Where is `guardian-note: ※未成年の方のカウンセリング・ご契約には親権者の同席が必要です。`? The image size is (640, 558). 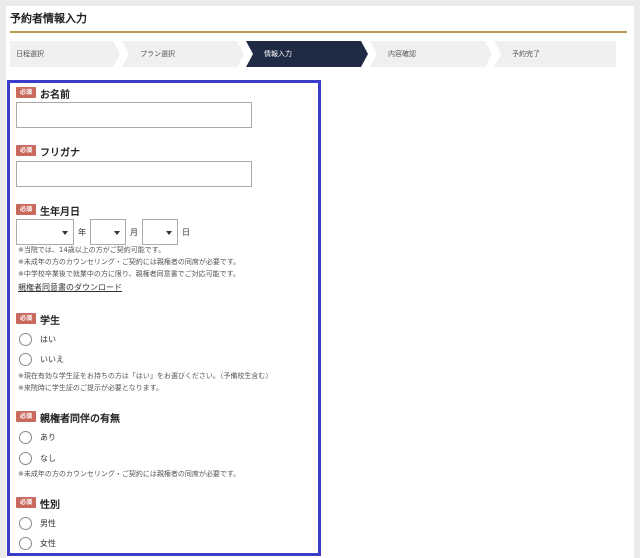 guardian-note: ※未成年の方のカウンセリング・ご契約には親権者の同席が必要です。 is located at coordinates (129, 474).